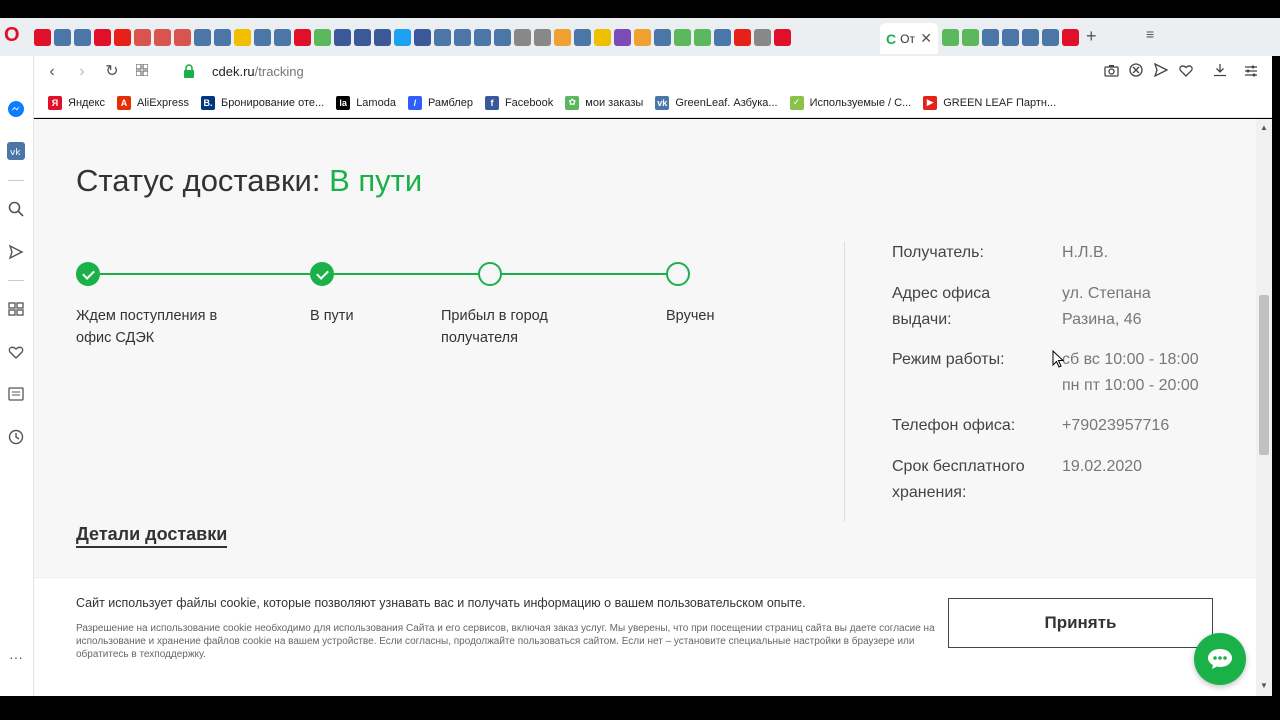 The height and width of the screenshot is (720, 1280). Describe the element at coordinates (16, 437) in the screenshot. I see `history-icon` at that location.